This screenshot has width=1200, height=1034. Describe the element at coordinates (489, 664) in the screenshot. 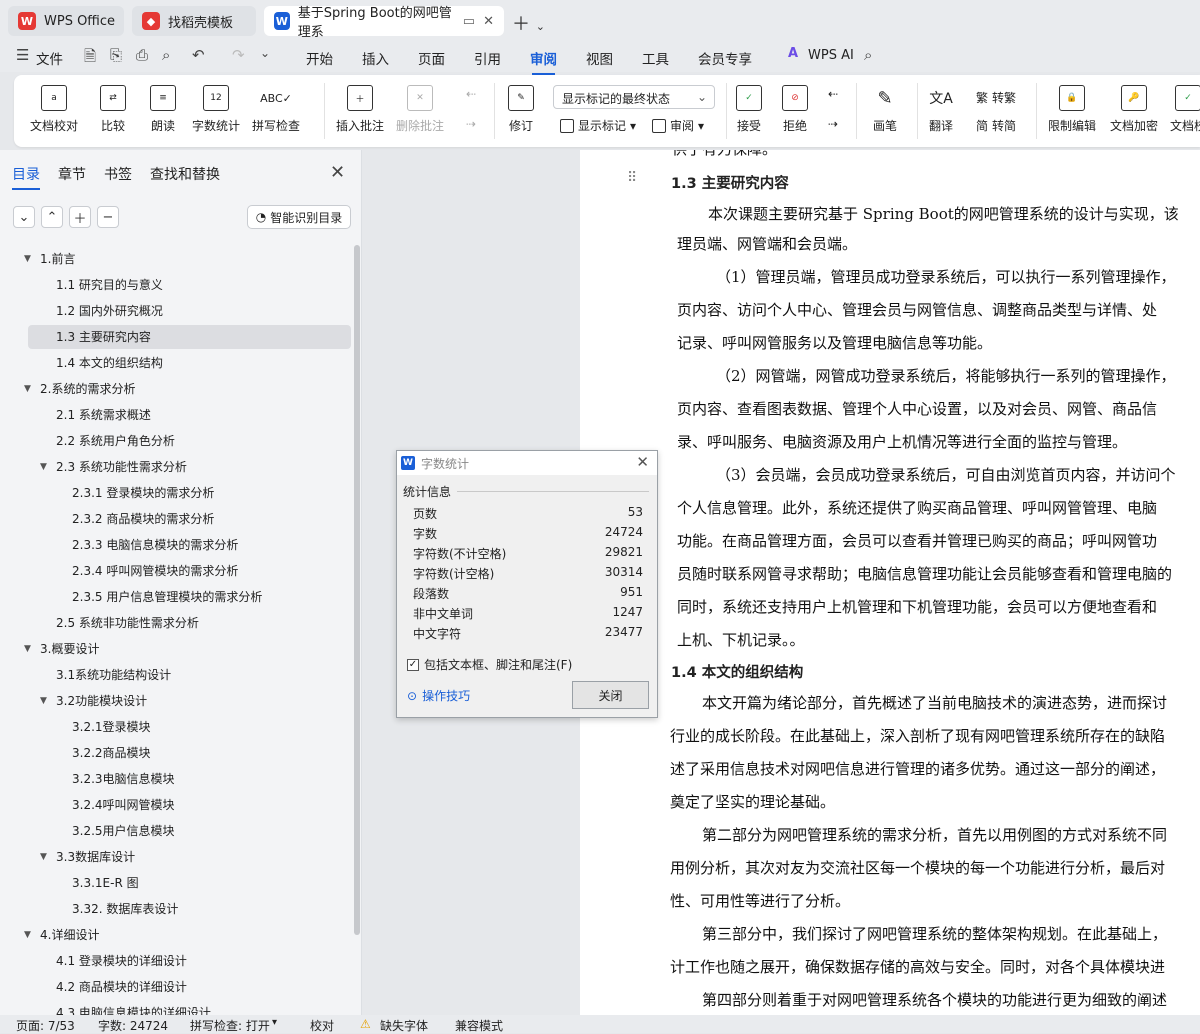

I see `include-textbox-checkbox: ✓ 包括文本框、脚注和尾注(F)` at that location.